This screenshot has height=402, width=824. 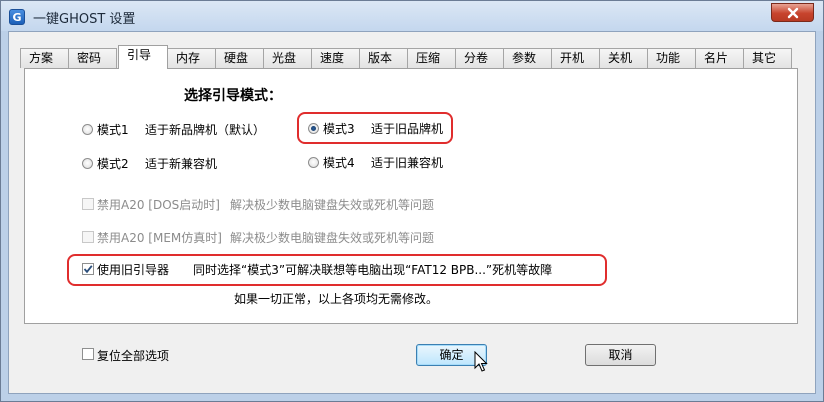 What do you see at coordinates (332, 205) in the screenshot?
I see `disable-a20-dos-description: 解决极少数电脑键盘失效或死机等问题` at bounding box center [332, 205].